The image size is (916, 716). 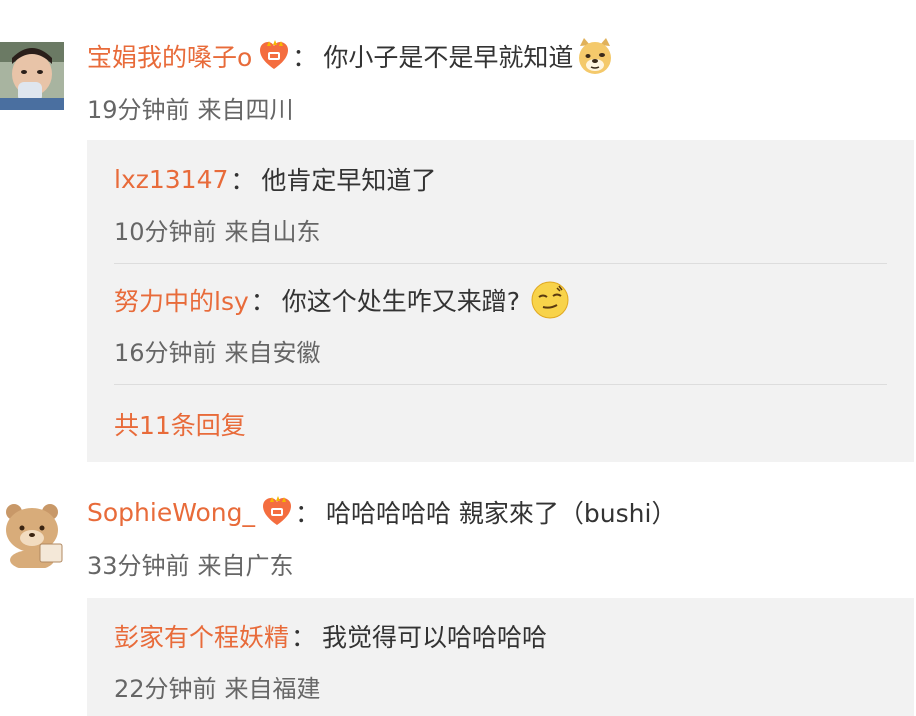 What do you see at coordinates (245, 110) in the screenshot?
I see `comment-location: 来自四川` at bounding box center [245, 110].